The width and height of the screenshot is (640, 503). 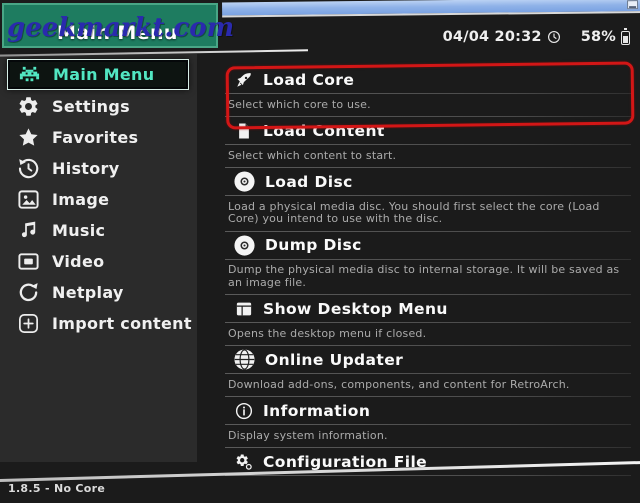 I want to click on menu-entry-description: Select which content to start., so click(x=312, y=155).